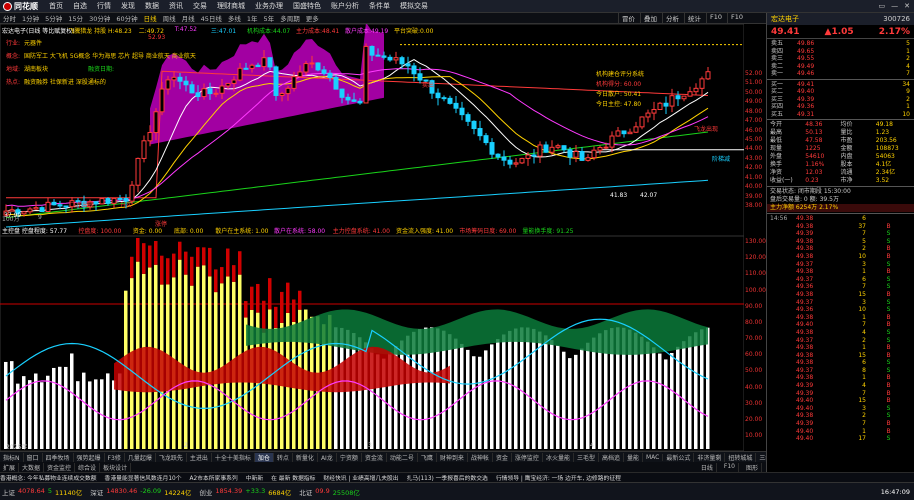 The image size is (914, 500). Describe the element at coordinates (188, 18) in the screenshot. I see `timeframe-tab: 月线` at that location.